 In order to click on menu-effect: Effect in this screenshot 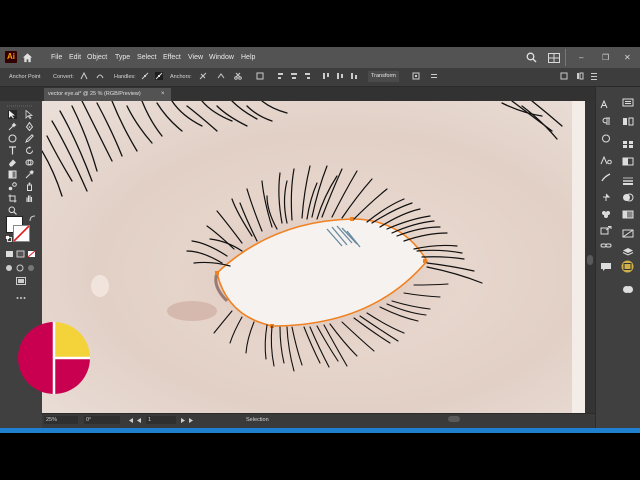, I will do `click(172, 58)`.